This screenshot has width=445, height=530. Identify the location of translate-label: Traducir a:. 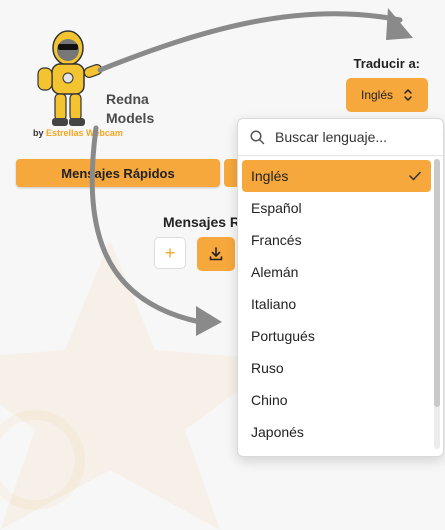
(386, 63).